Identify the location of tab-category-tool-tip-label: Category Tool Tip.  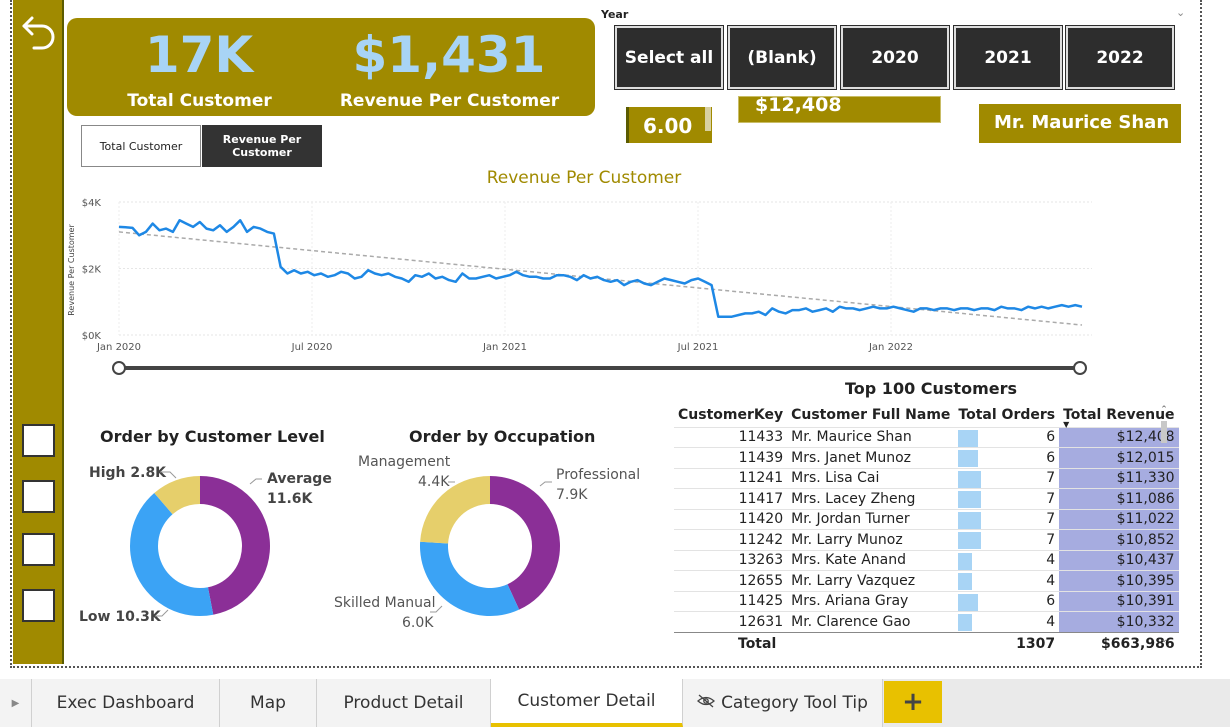
(794, 703).